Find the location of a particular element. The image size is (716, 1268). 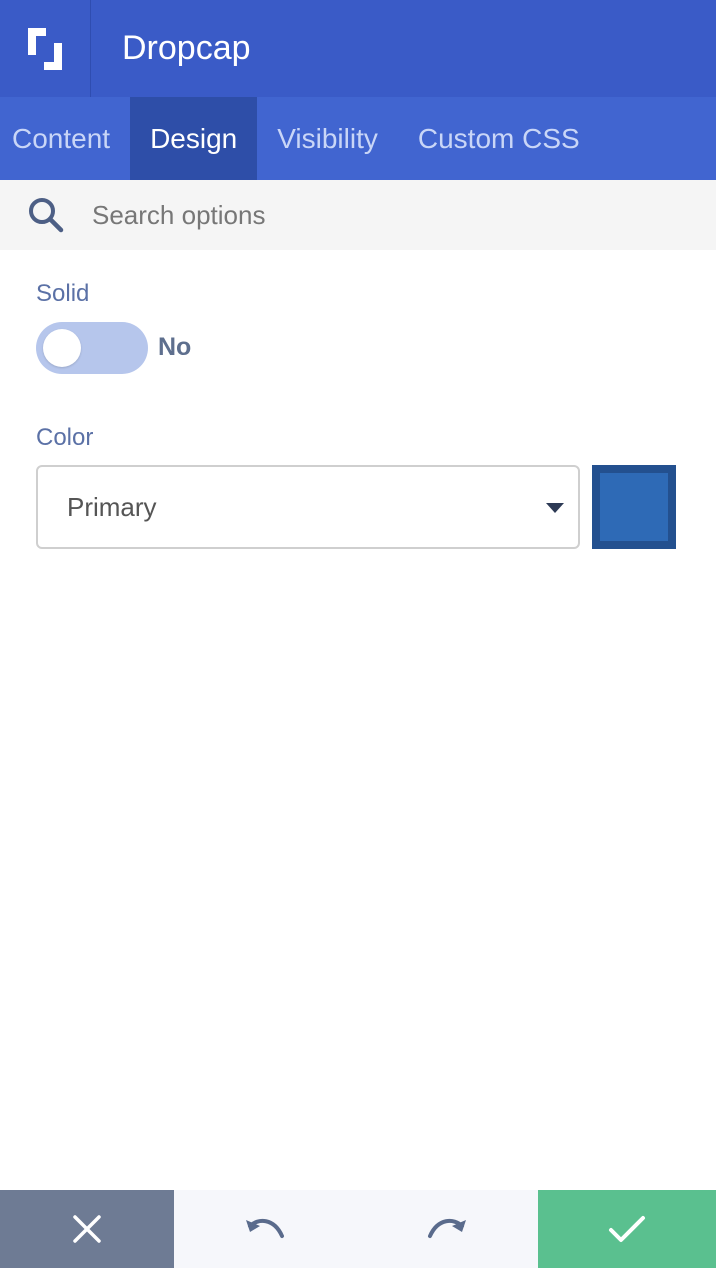

search-icon is located at coordinates (46, 215).